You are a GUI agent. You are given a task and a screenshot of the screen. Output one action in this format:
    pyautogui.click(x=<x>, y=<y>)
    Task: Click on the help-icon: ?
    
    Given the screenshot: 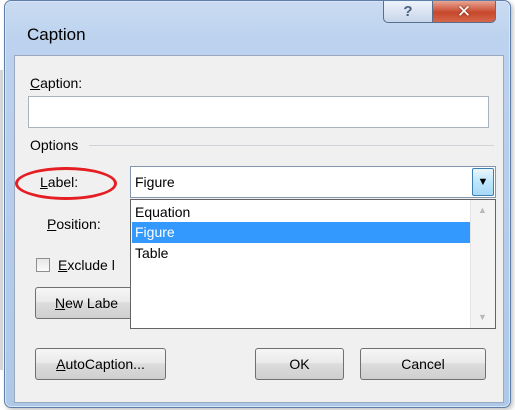 What is the action you would take?
    pyautogui.click(x=408, y=11)
    